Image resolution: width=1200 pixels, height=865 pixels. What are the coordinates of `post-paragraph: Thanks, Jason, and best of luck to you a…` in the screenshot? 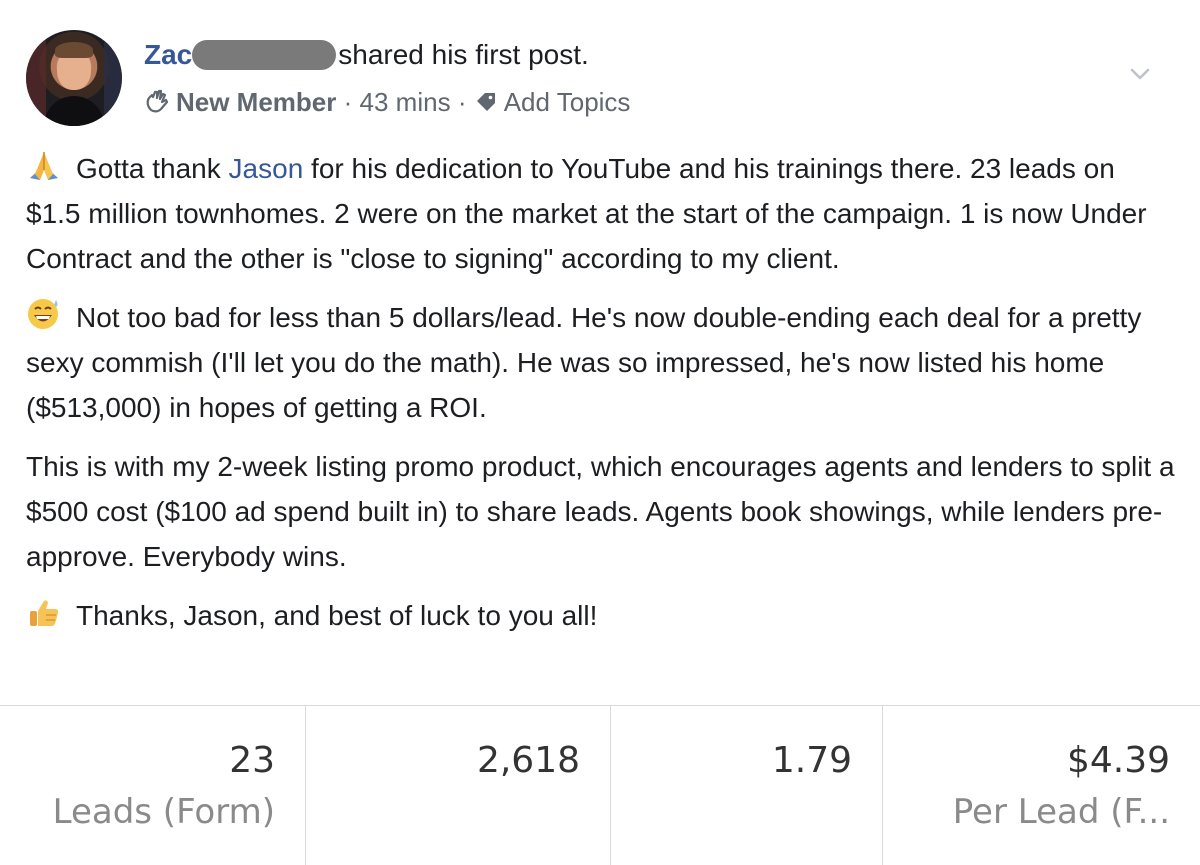 It's located at (601, 615).